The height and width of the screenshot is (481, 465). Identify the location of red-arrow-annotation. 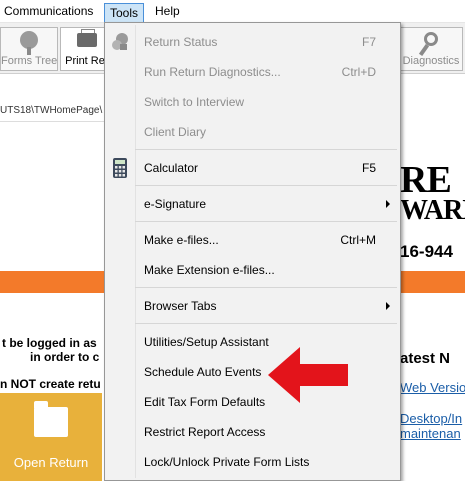
(308, 375).